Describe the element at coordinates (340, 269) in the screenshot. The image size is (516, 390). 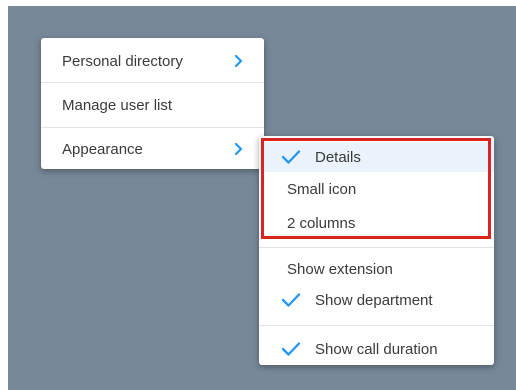
I see `submenu-item-label: Show extension` at that location.